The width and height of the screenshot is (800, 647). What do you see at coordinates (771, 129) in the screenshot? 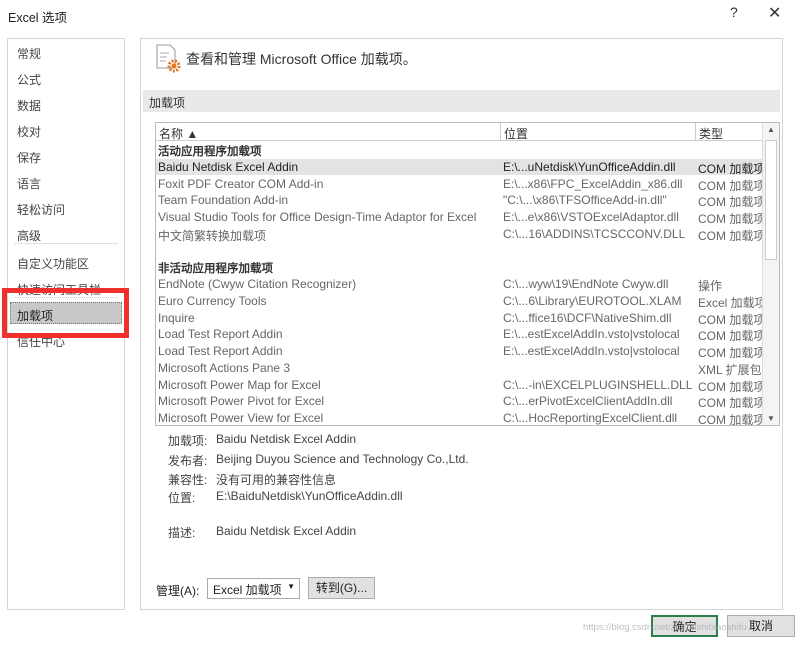
I see `scroll-up-icon: ▲` at bounding box center [771, 129].